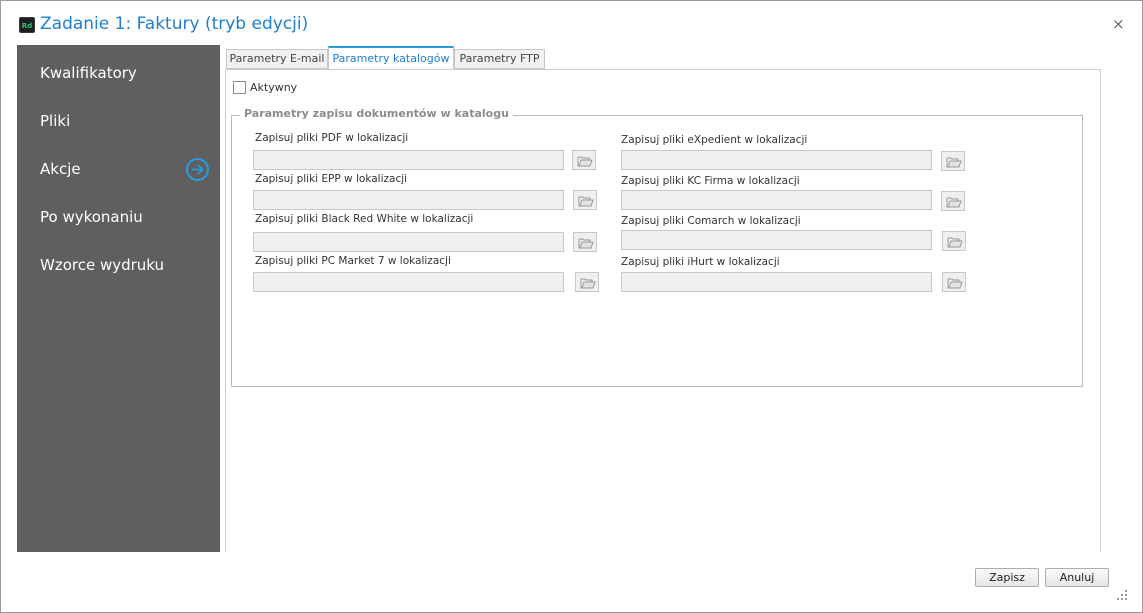  What do you see at coordinates (91, 217) in the screenshot?
I see `sidebar-item-po-wykonaniu: Po wykonaniu` at bounding box center [91, 217].